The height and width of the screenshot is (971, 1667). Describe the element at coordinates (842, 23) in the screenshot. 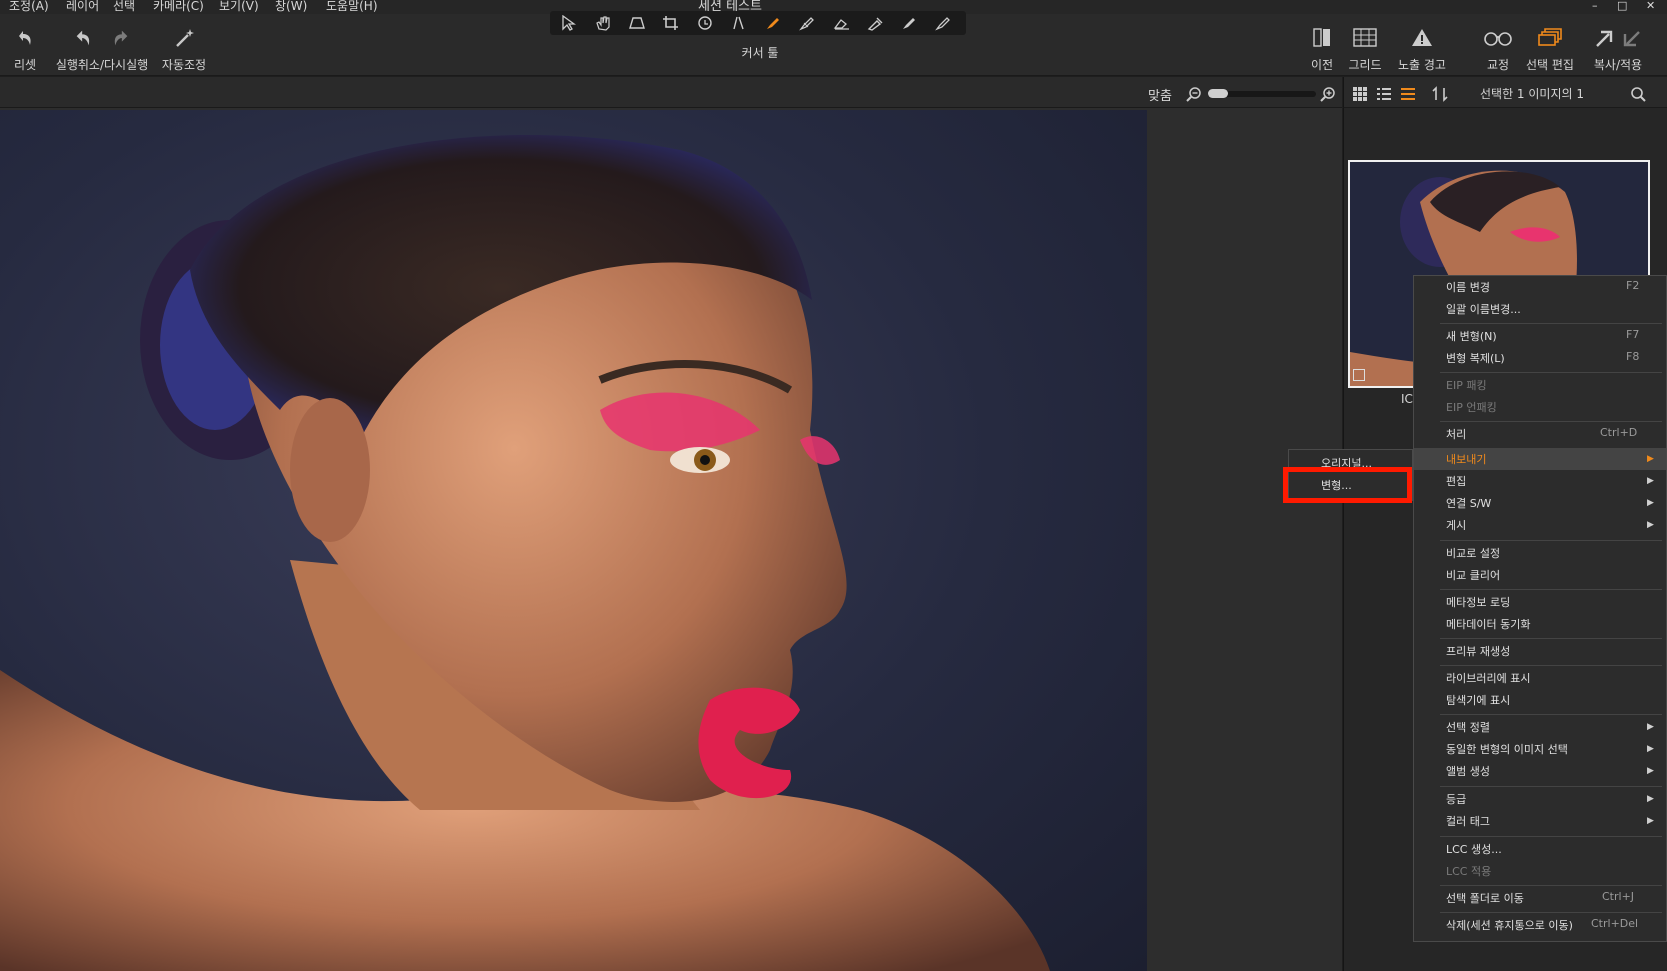

I see `eraser-icon` at that location.